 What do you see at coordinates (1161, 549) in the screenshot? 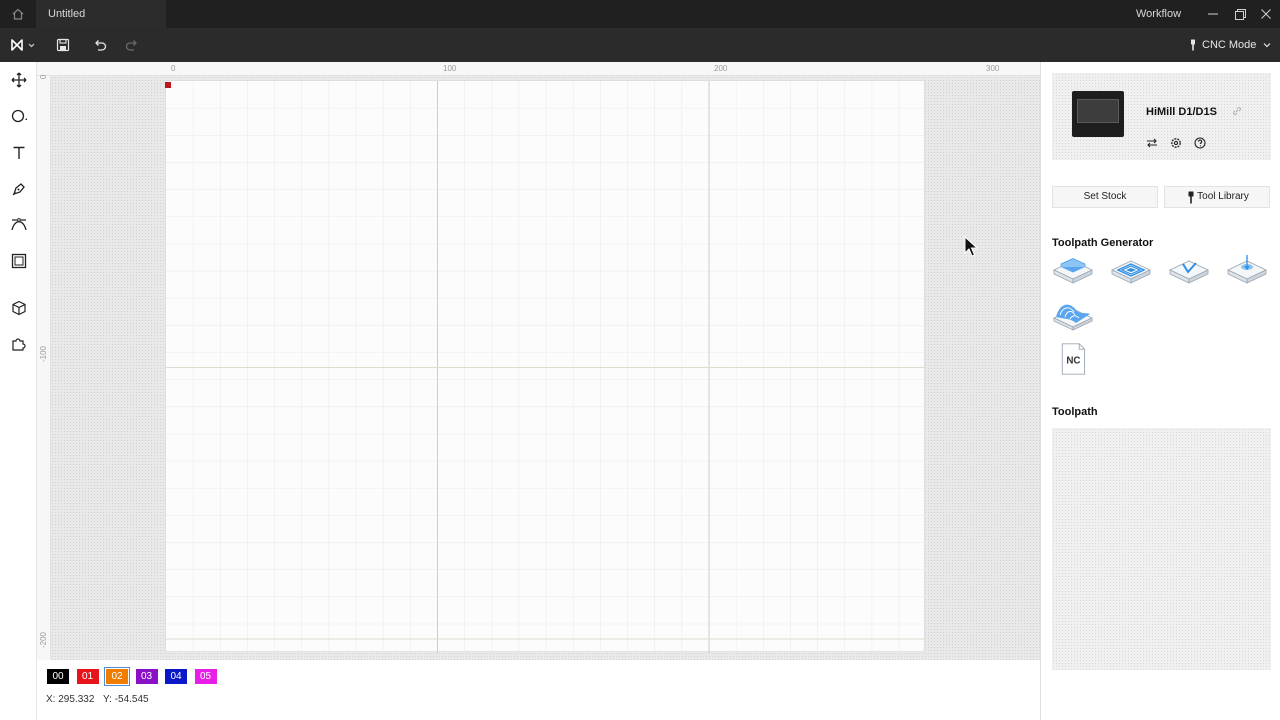
I see `toolpath-list` at bounding box center [1161, 549].